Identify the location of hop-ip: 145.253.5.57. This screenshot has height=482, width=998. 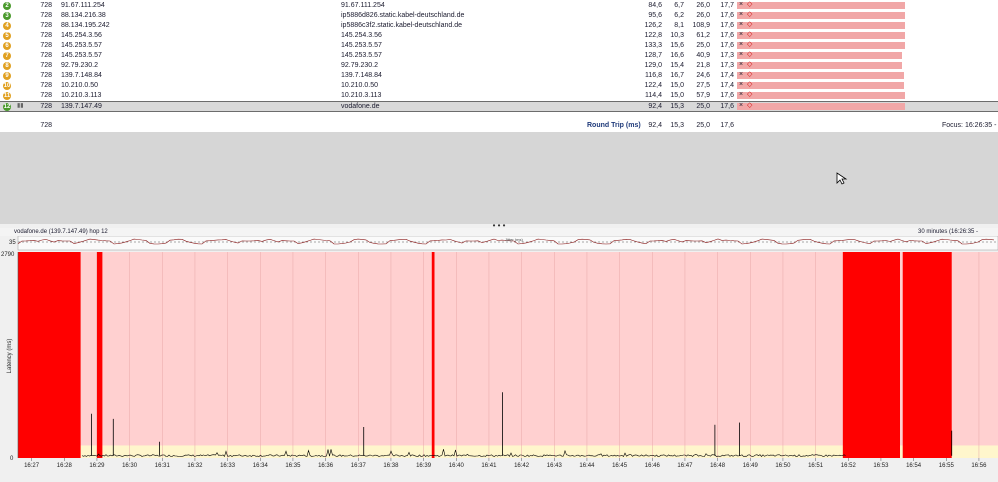
(81, 55).